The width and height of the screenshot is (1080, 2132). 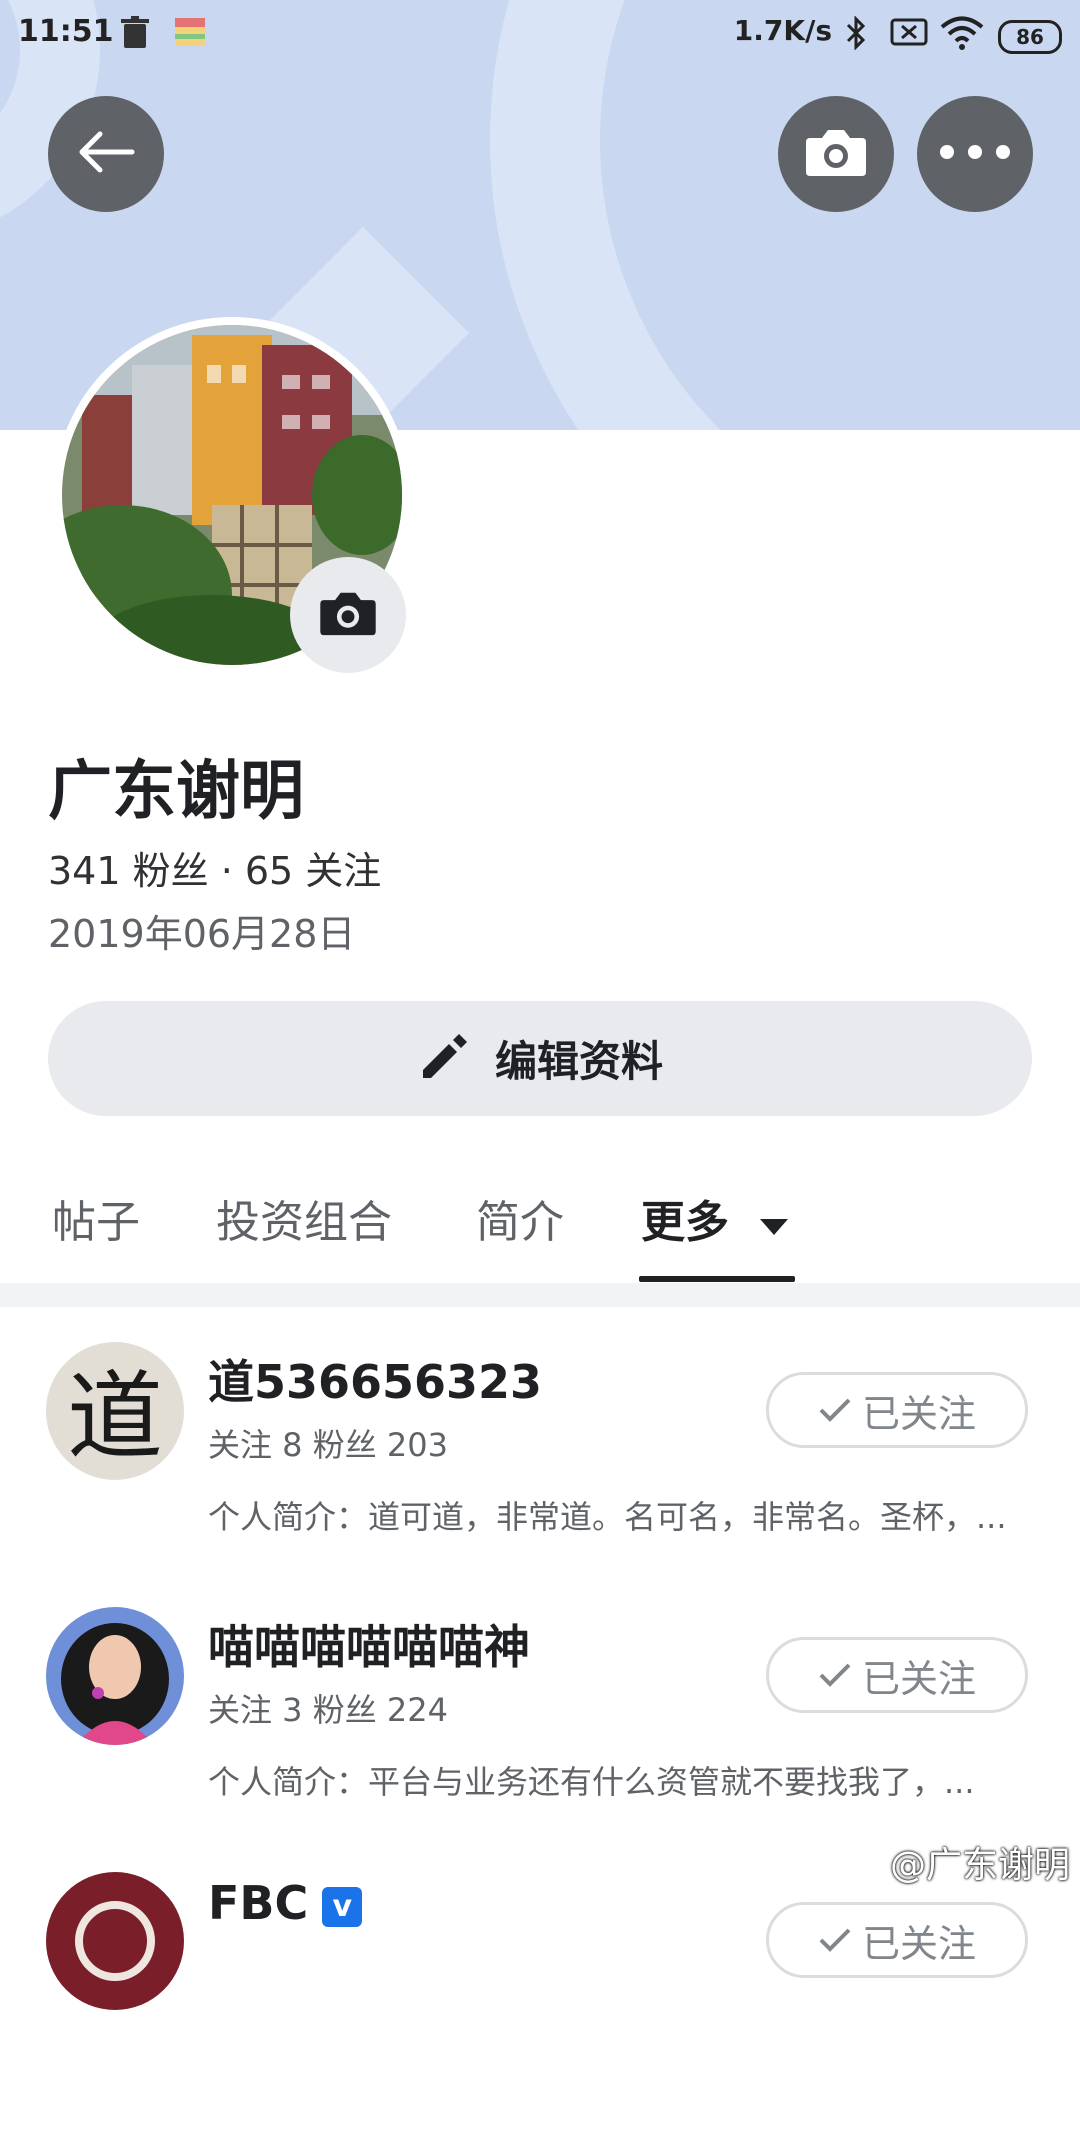 What do you see at coordinates (375, 1379) in the screenshot?
I see `user-name: 道536656323` at bounding box center [375, 1379].